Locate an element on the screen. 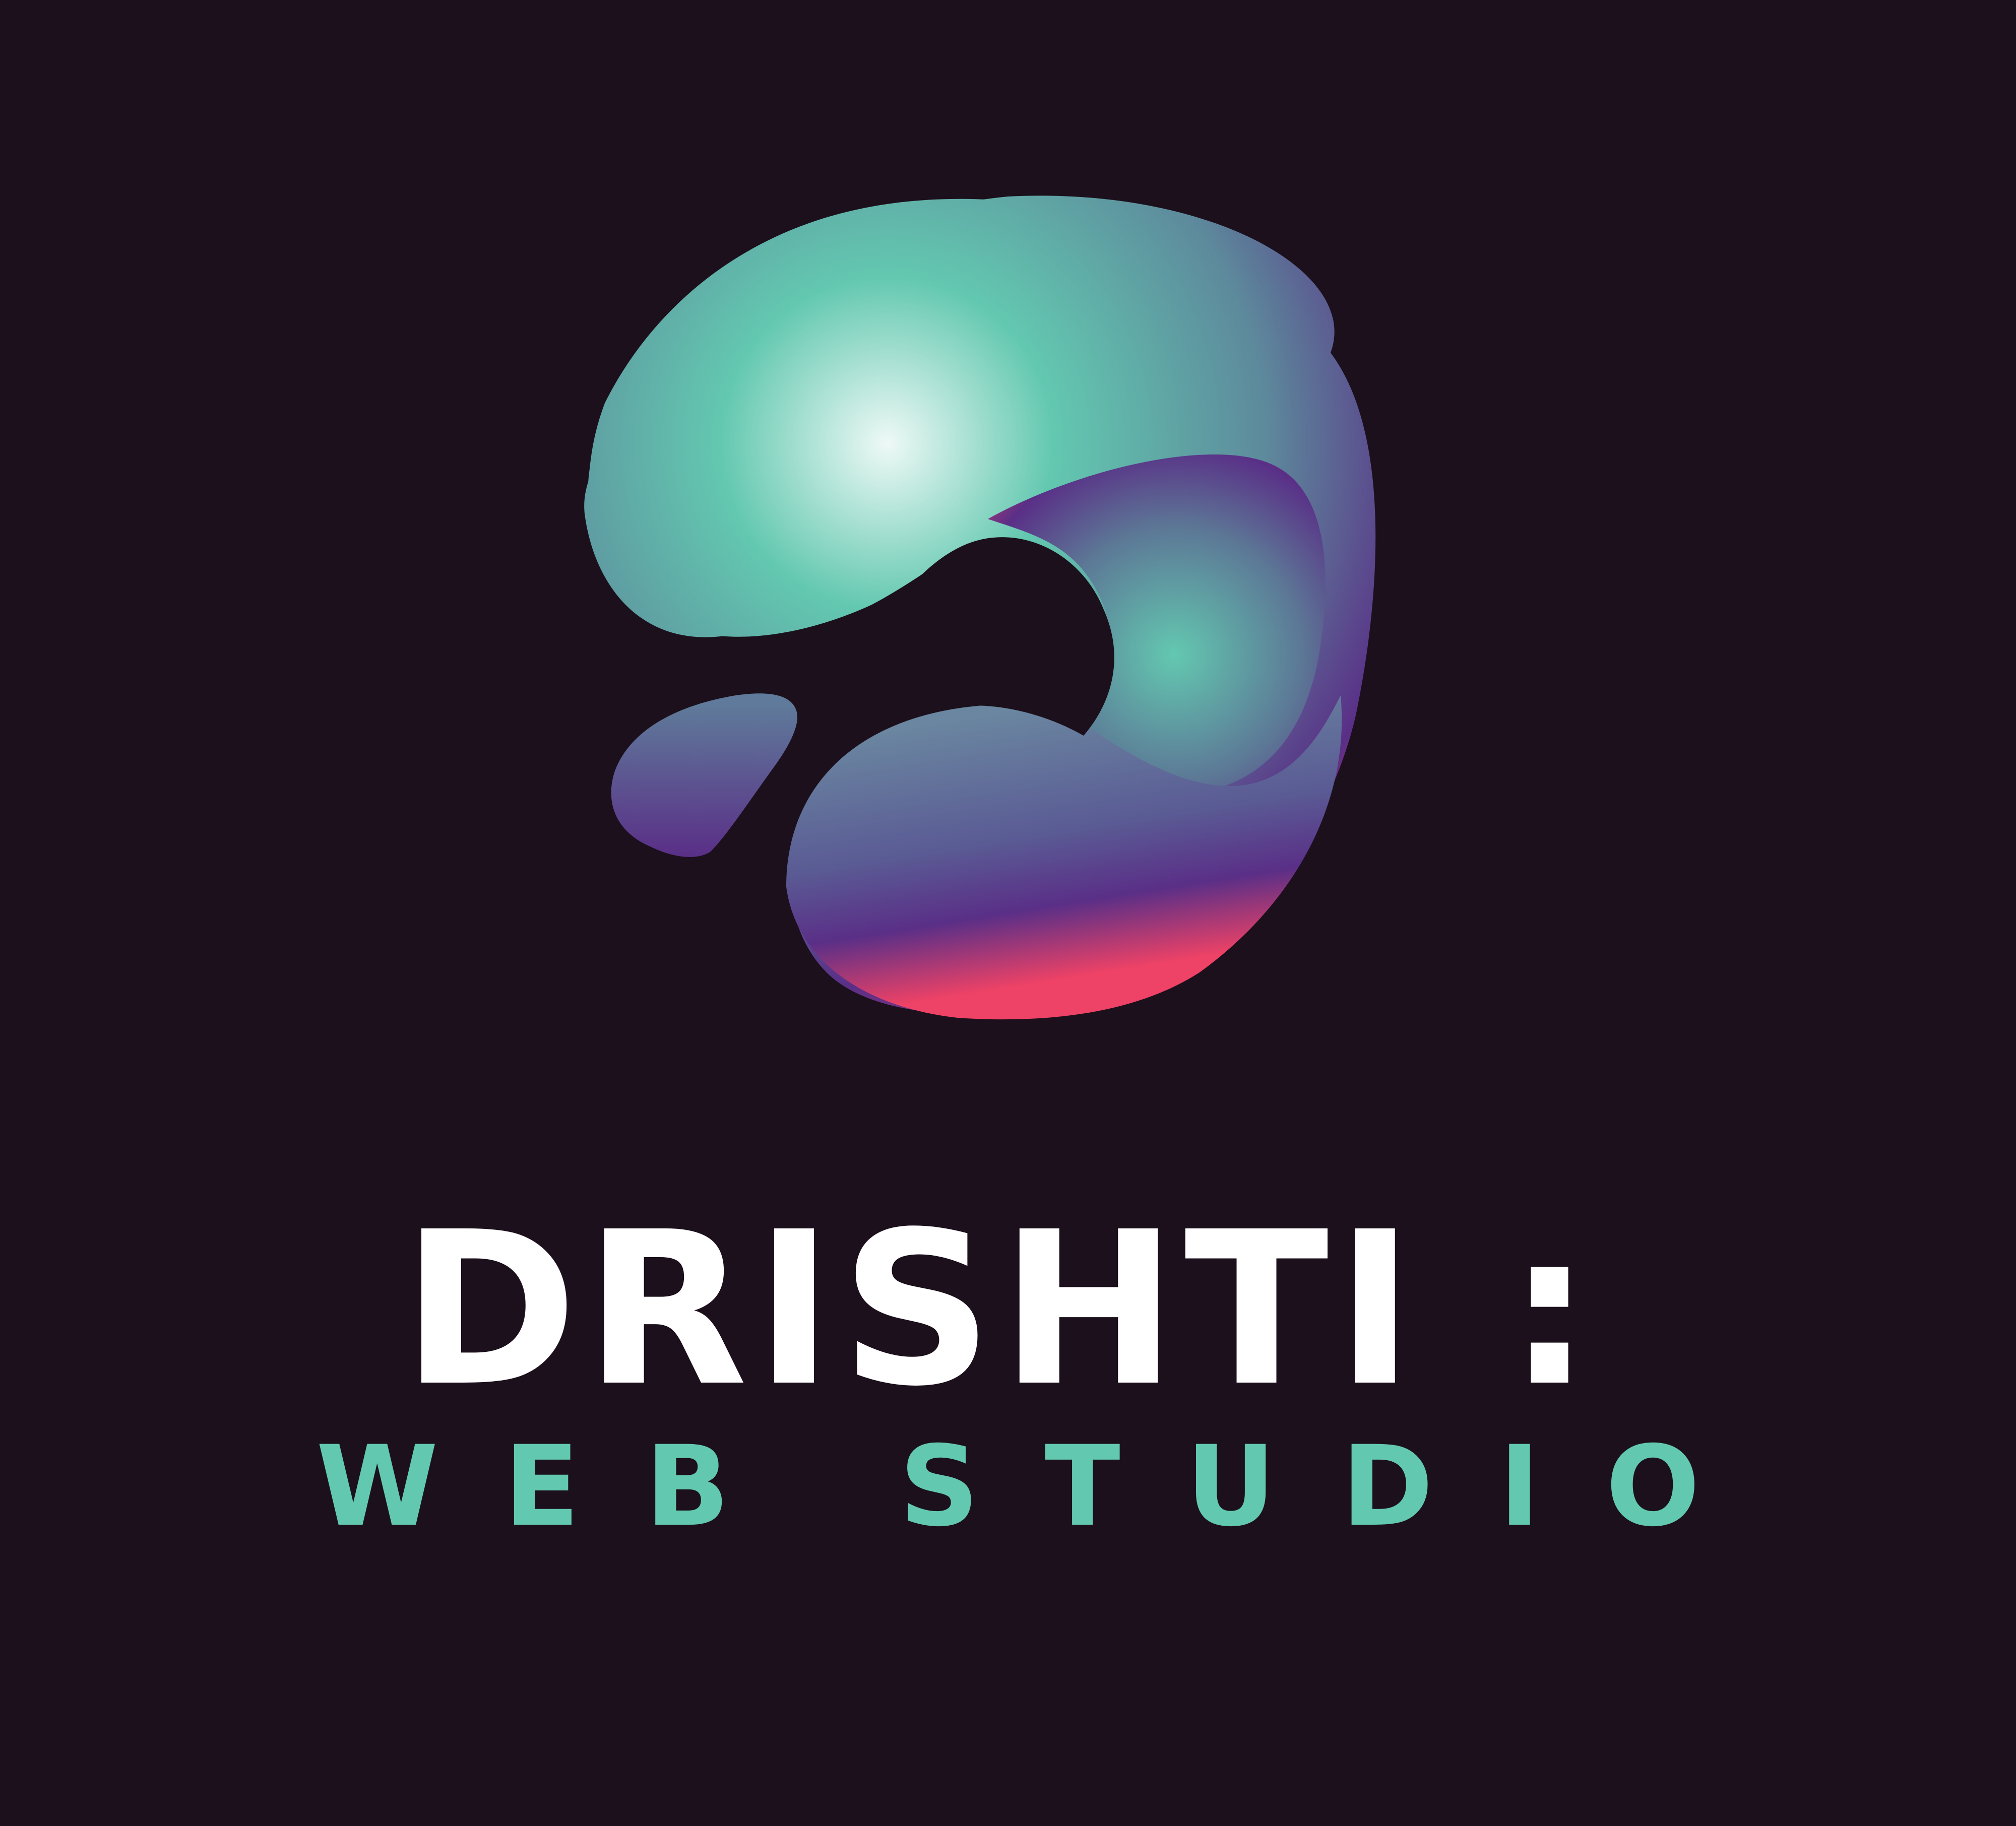 This screenshot has height=1826, width=2016. brand-name: DRISHTI is located at coordinates (912, 1310).